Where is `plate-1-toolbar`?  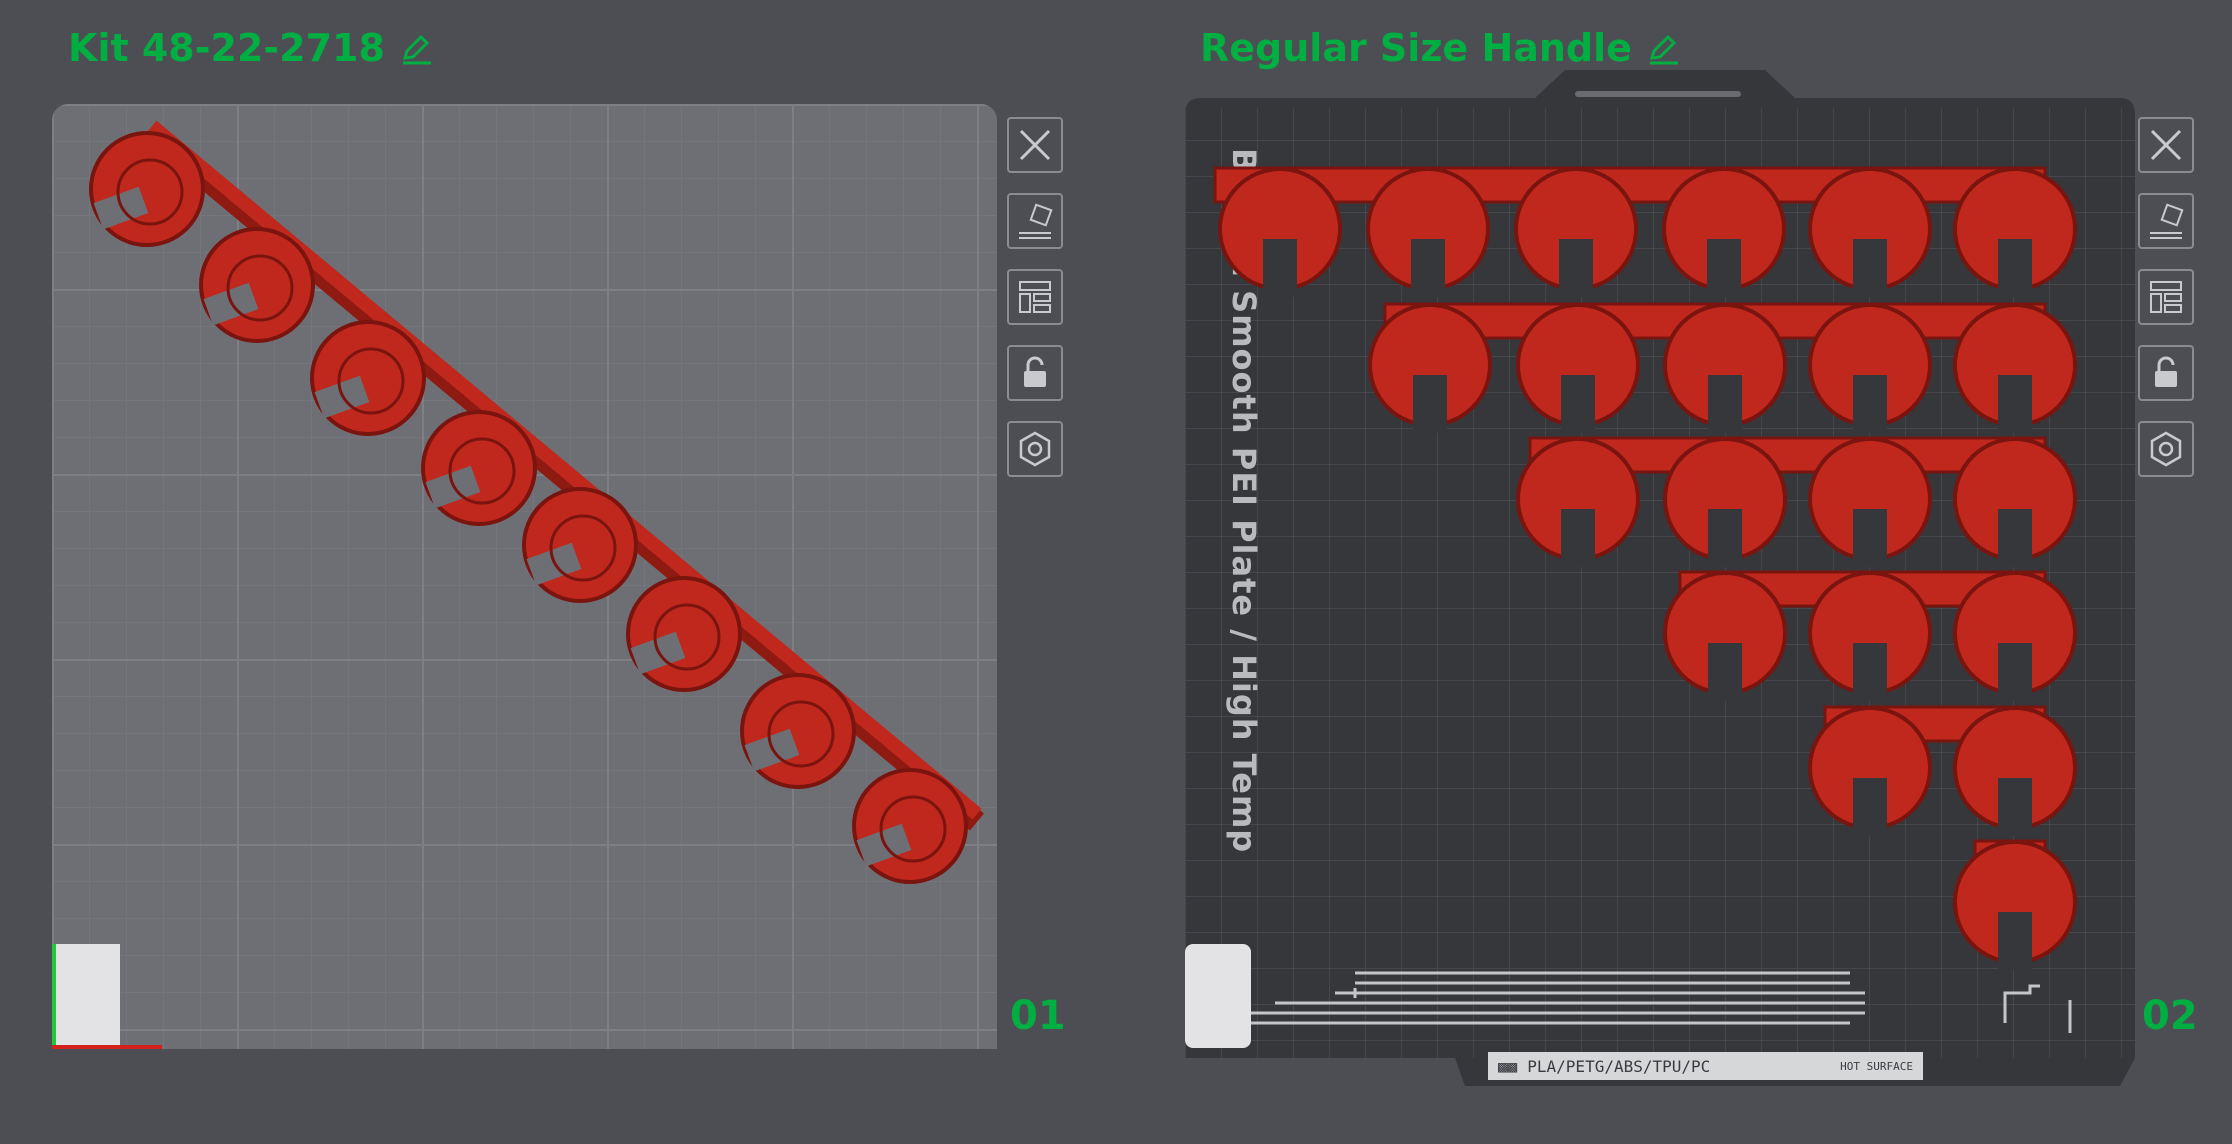
plate-1-toolbar is located at coordinates (1035, 297).